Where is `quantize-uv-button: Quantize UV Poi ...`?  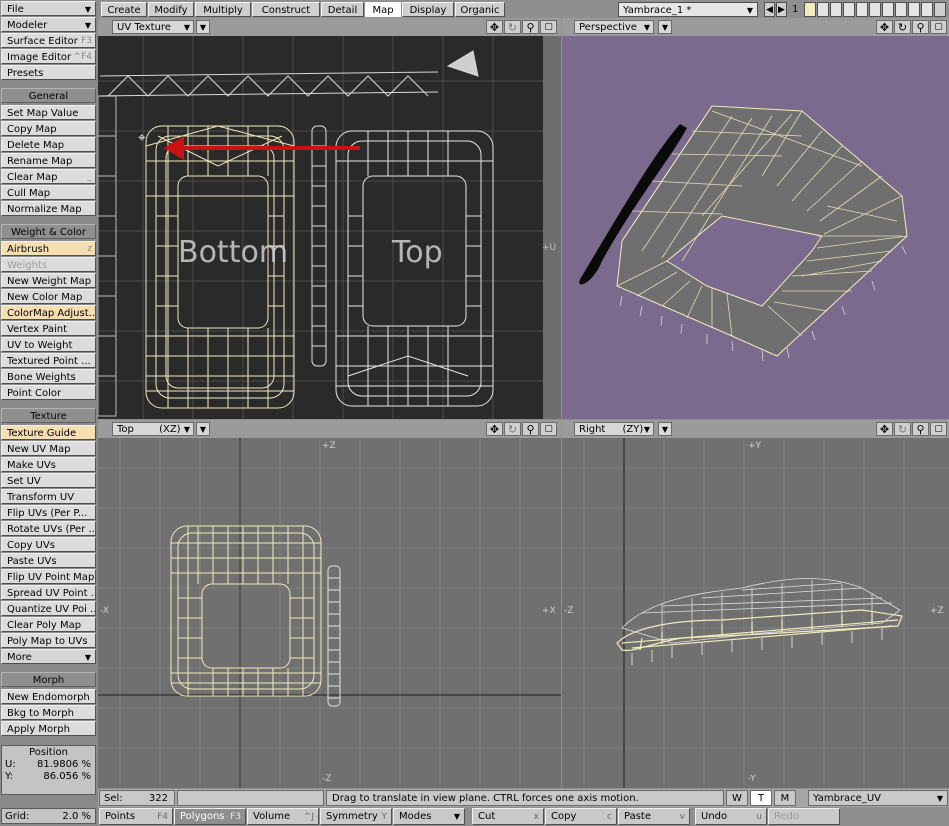
quantize-uv-button: Quantize UV Poi ... is located at coordinates (48, 608).